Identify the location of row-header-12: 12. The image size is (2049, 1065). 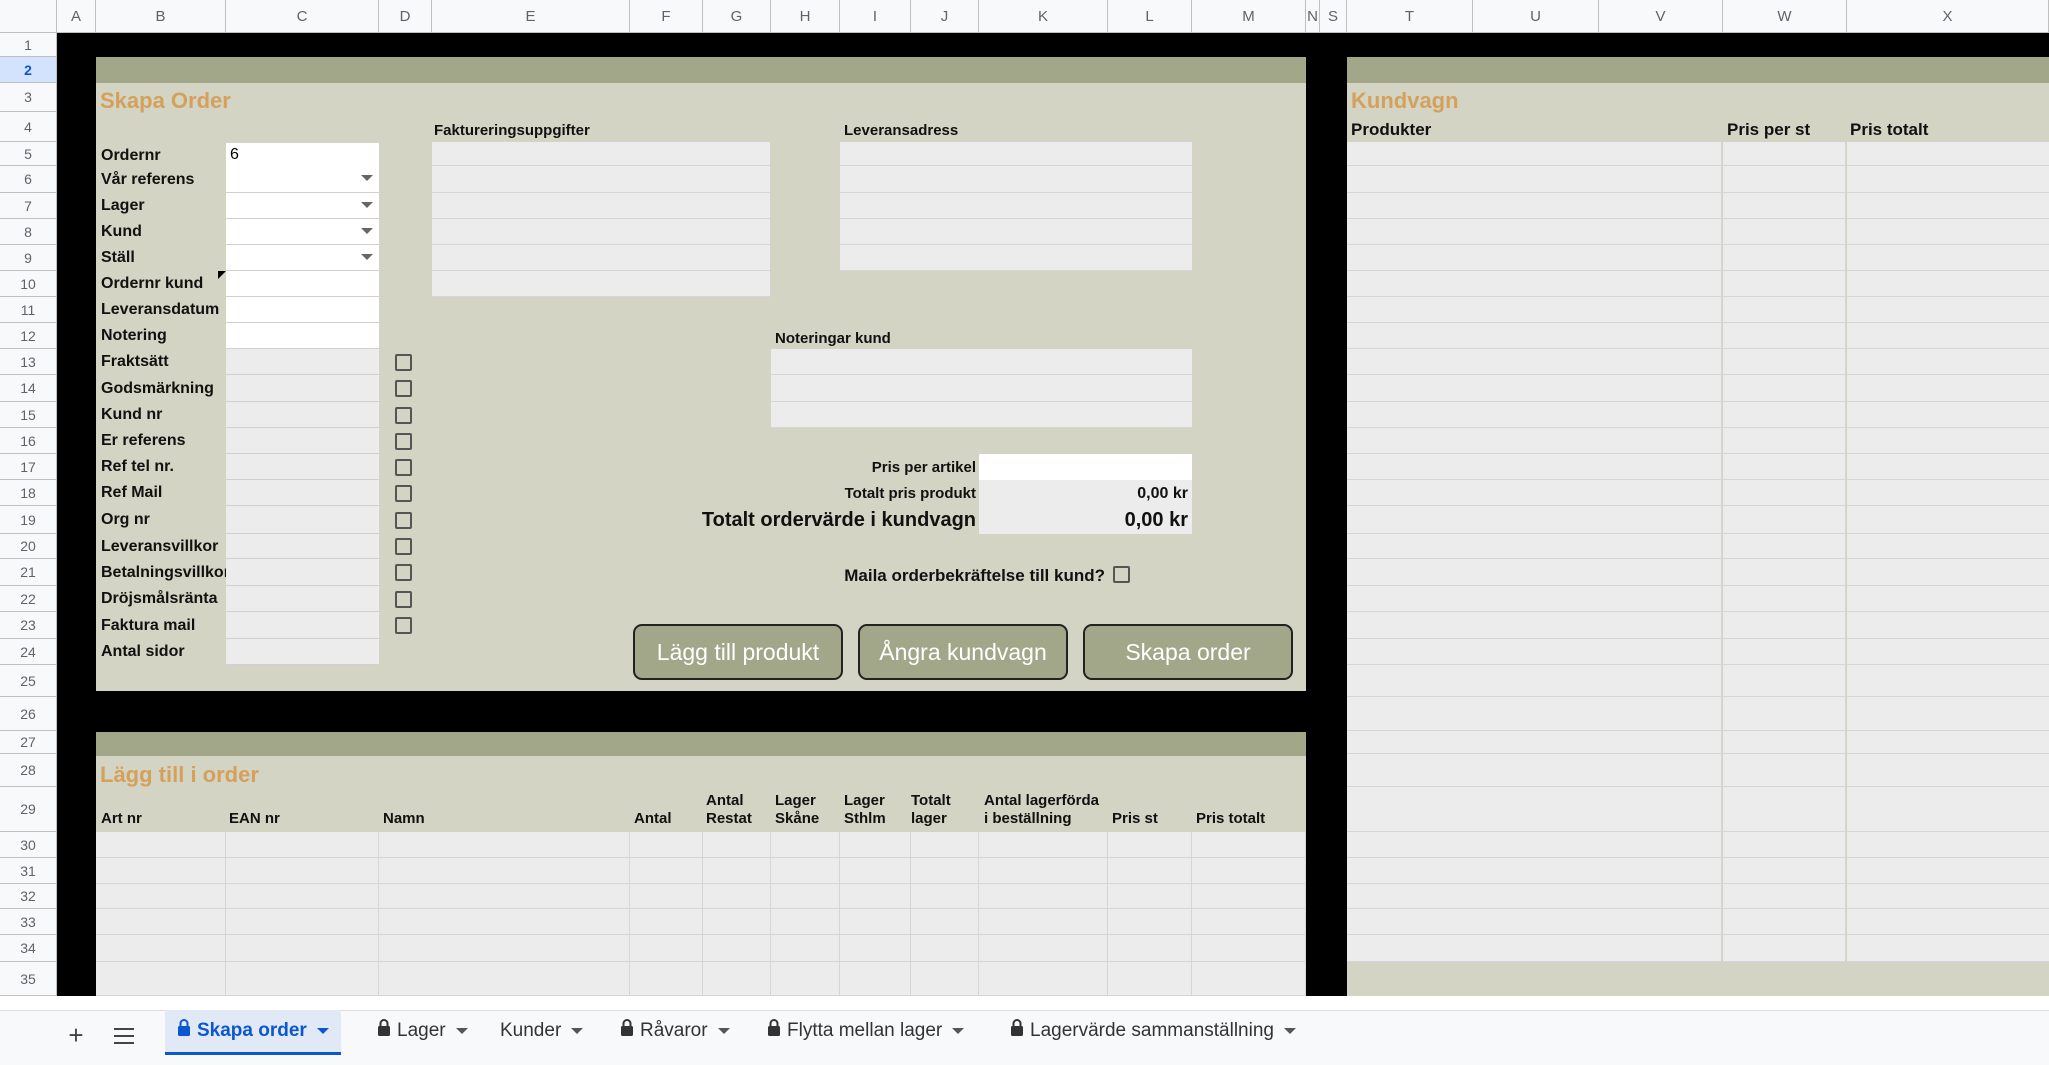
(28, 336).